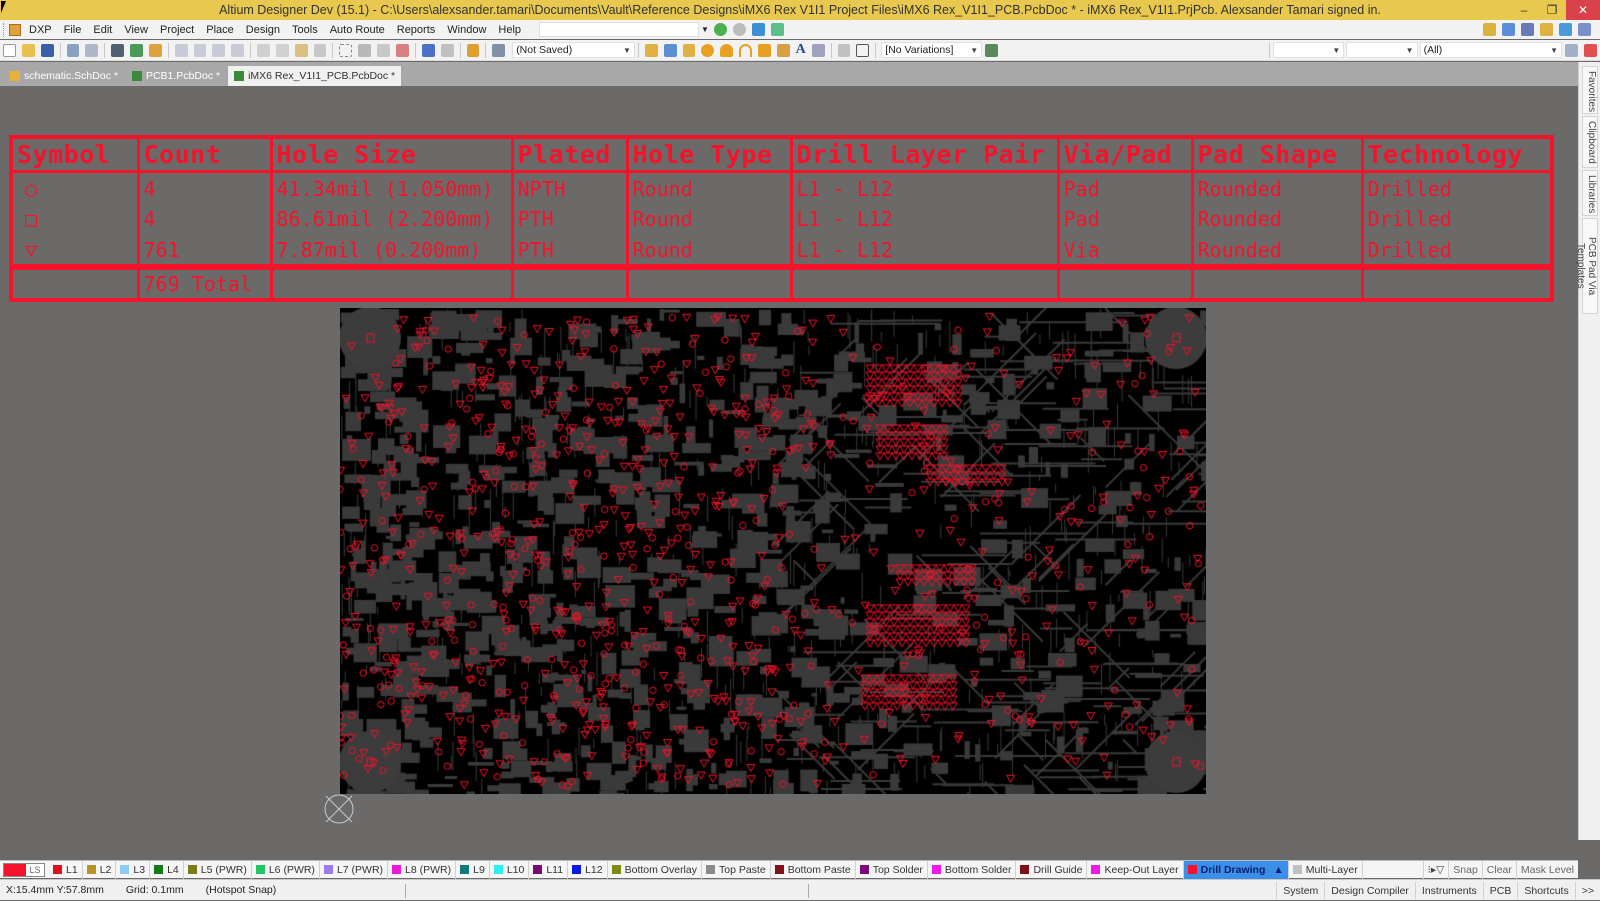  I want to click on move-selection-icon, so click(365, 50).